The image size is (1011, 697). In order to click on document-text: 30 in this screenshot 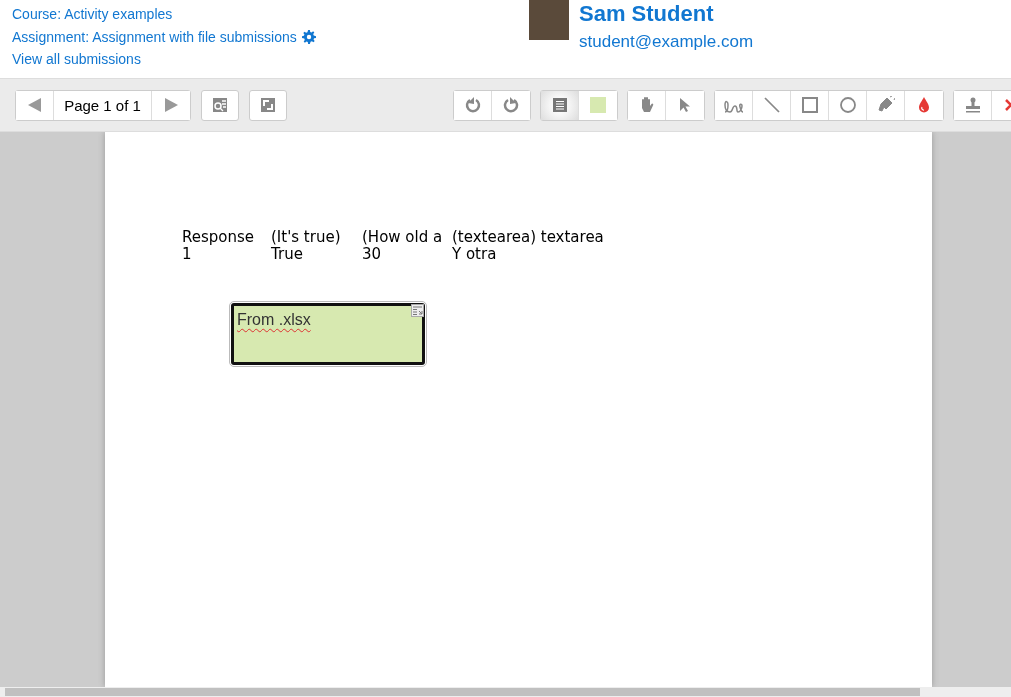, I will do `click(372, 254)`.